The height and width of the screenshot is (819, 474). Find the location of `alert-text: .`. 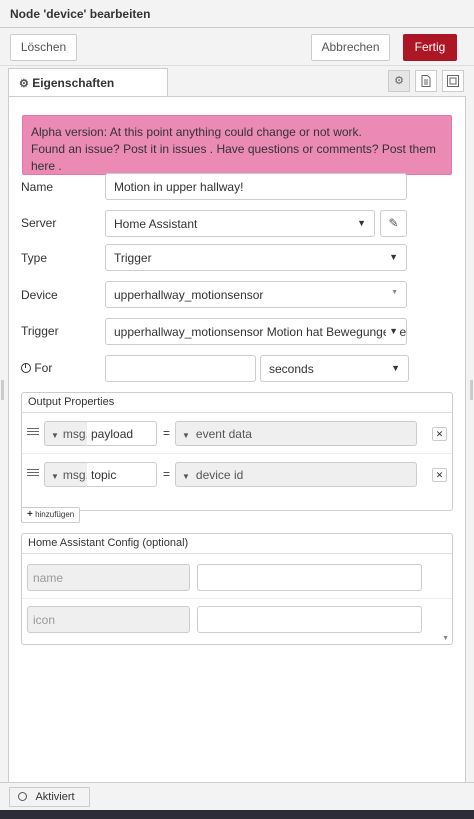

alert-text: . is located at coordinates (60, 166).